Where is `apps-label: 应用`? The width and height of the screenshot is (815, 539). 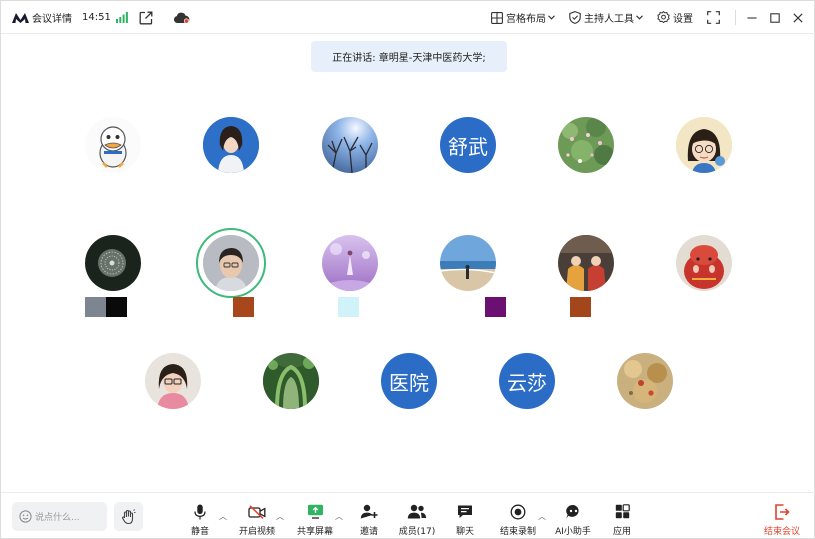 apps-label: 应用 is located at coordinates (621, 532).